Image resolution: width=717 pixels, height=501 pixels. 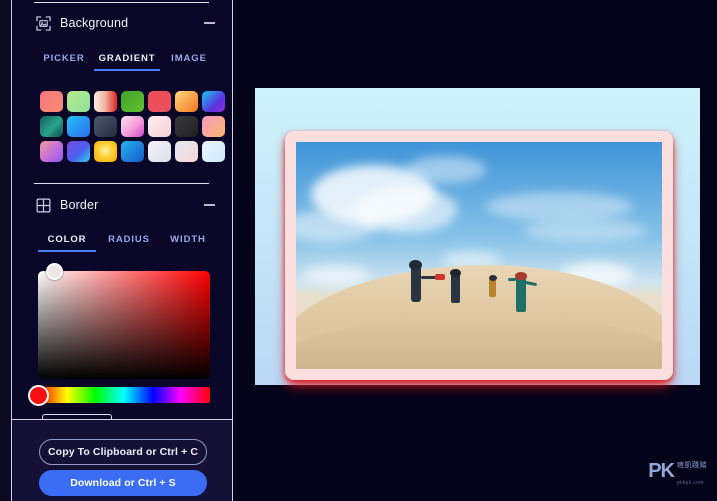 I want to click on tab-width: WIDTH, so click(x=188, y=241).